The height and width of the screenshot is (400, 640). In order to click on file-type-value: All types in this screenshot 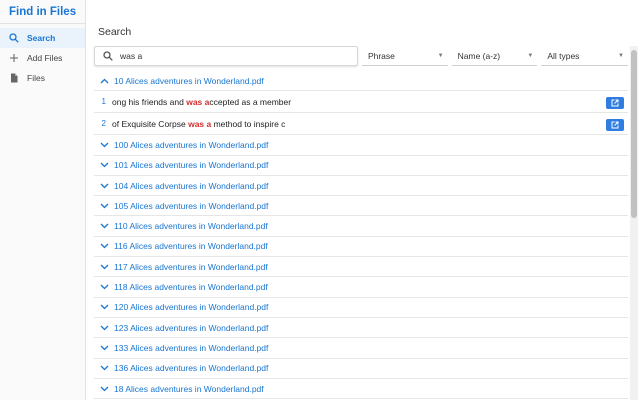, I will do `click(563, 55)`.